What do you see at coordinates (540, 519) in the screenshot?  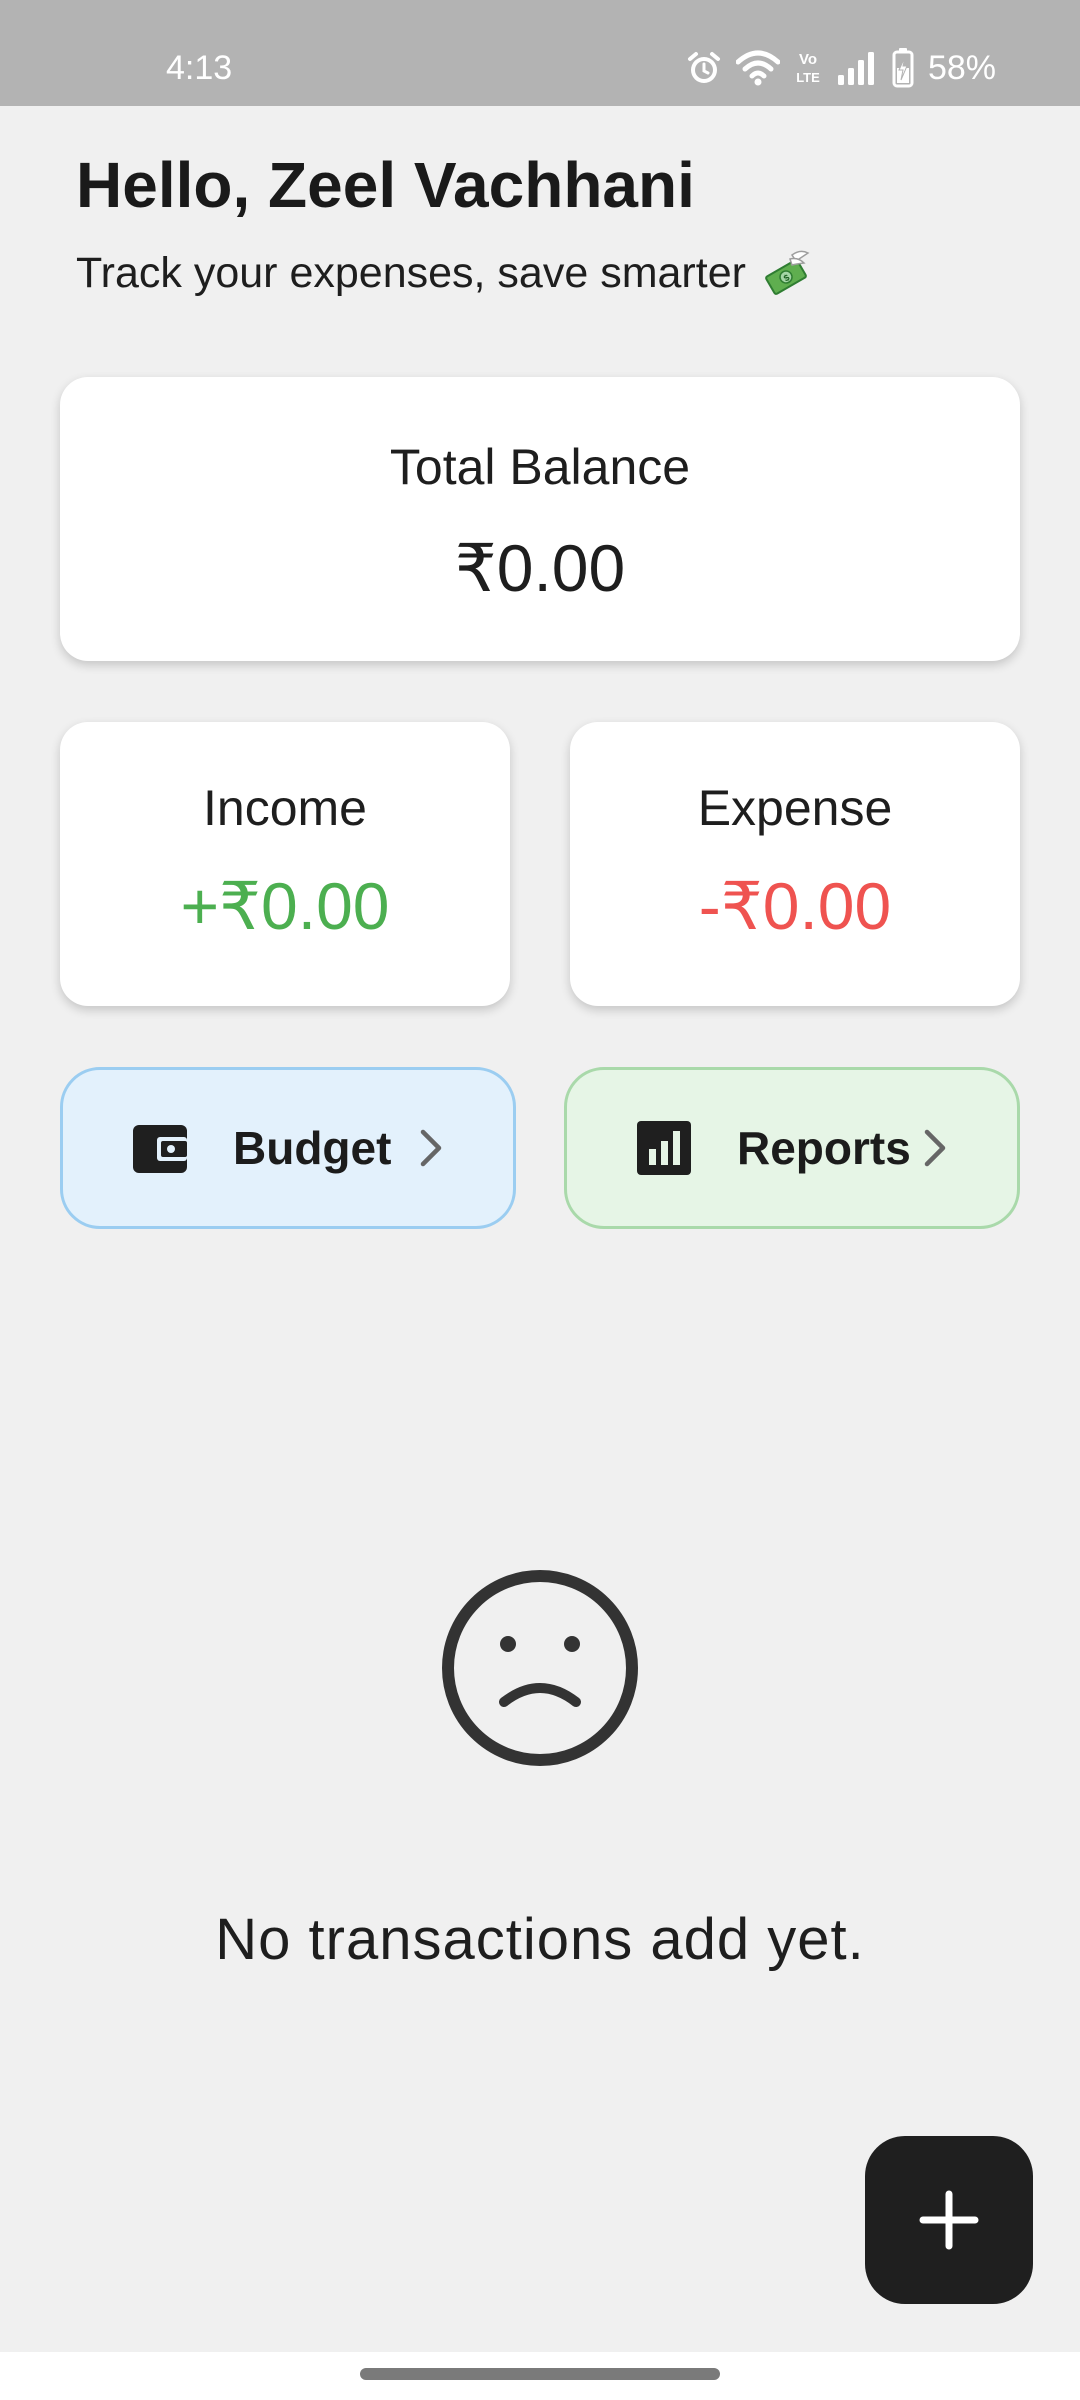 I see `total-balance-card: Total Balance ₹0.00` at bounding box center [540, 519].